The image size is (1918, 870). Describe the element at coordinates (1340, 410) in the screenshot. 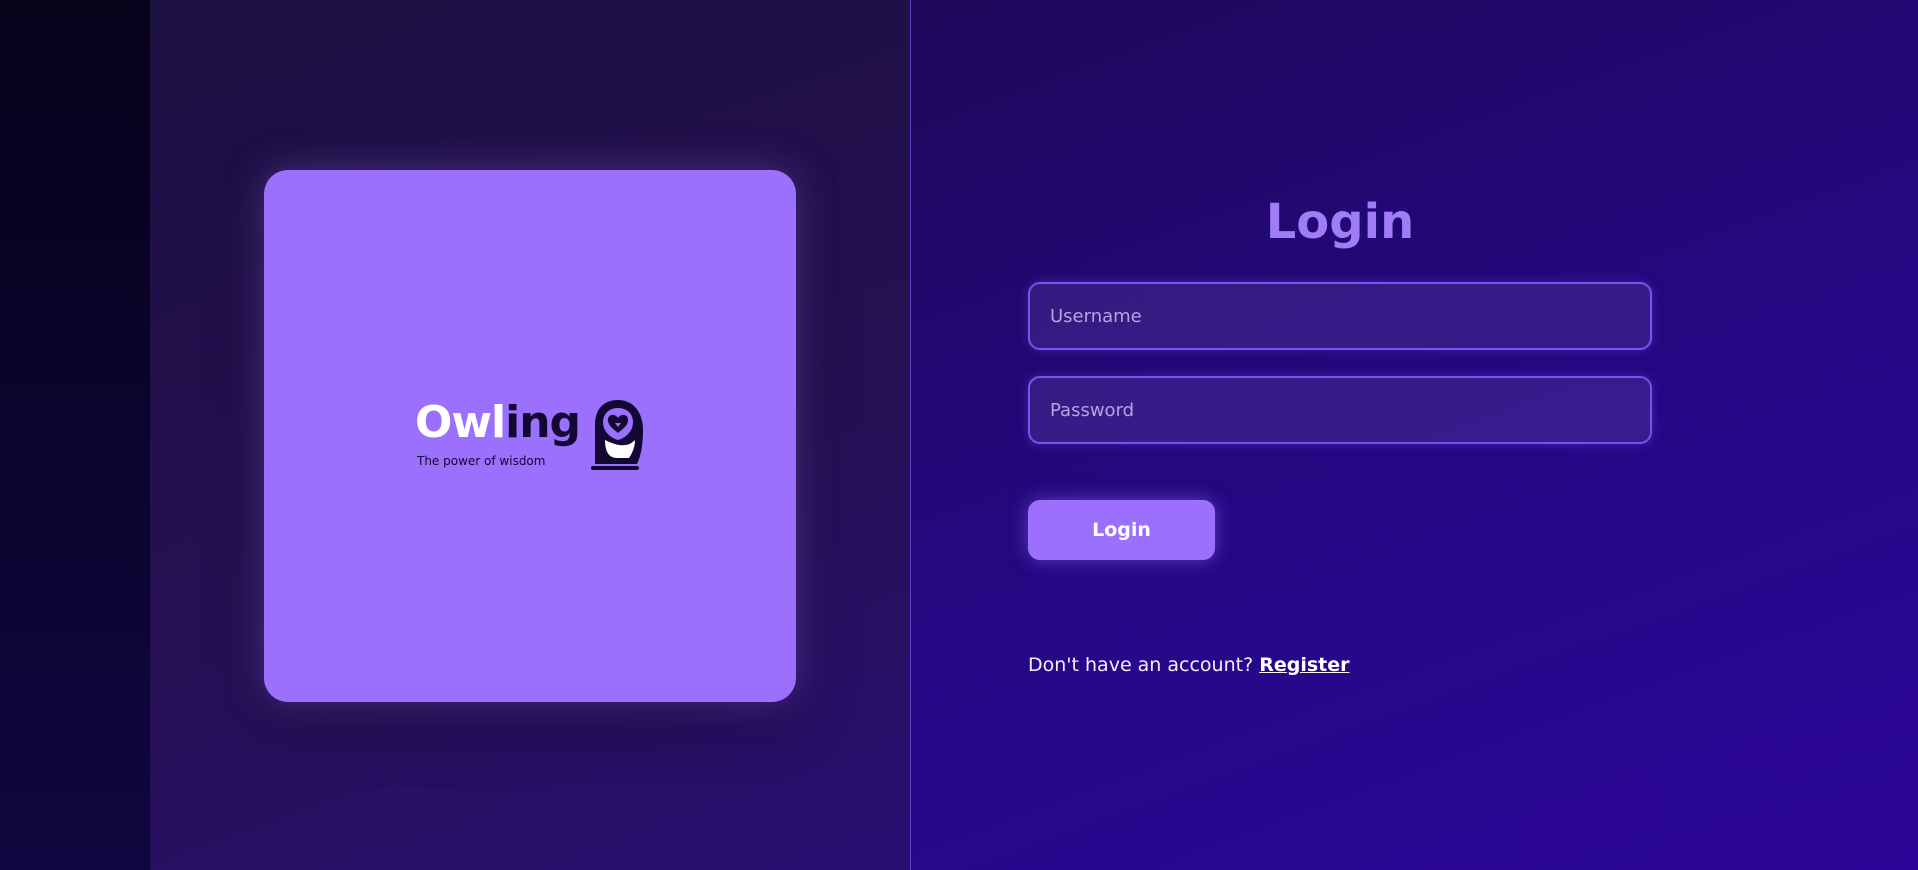

I see `password-input` at that location.